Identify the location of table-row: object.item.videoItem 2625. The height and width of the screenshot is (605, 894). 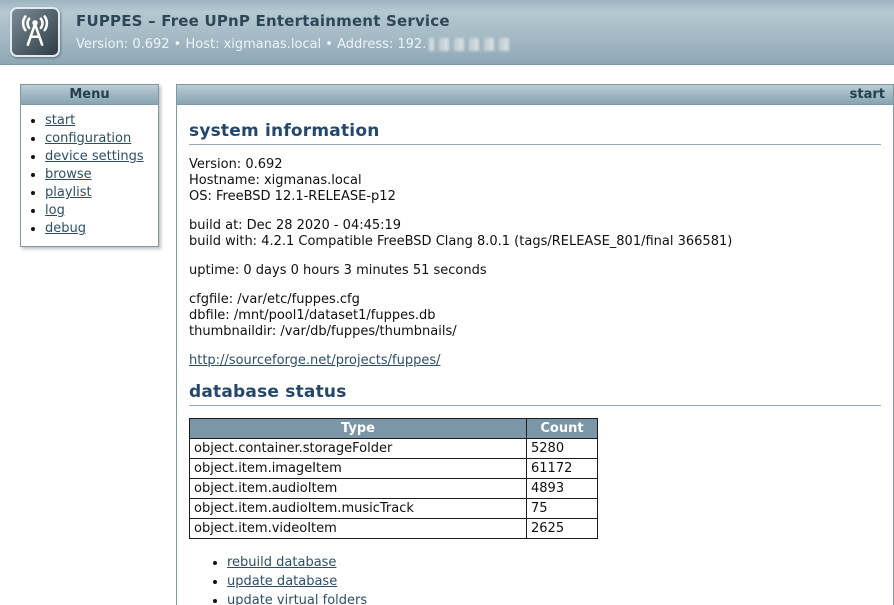
(393, 528).